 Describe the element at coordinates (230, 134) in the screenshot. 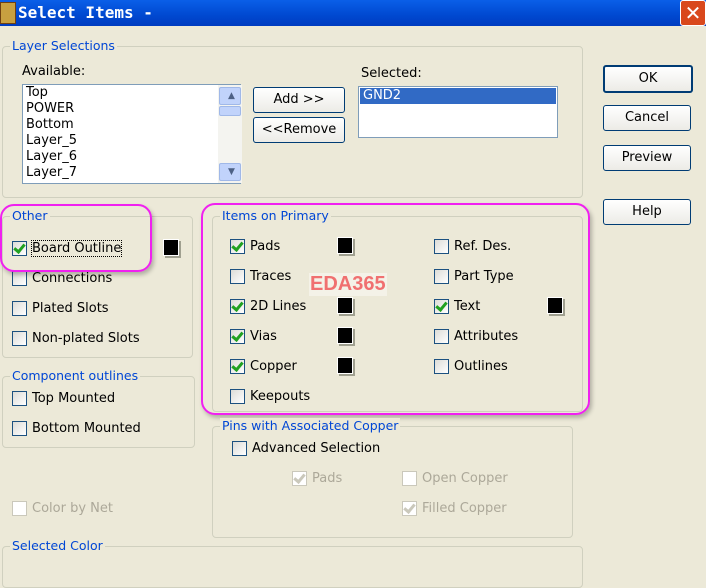

I see `scrollbar: ▲ ▼` at that location.